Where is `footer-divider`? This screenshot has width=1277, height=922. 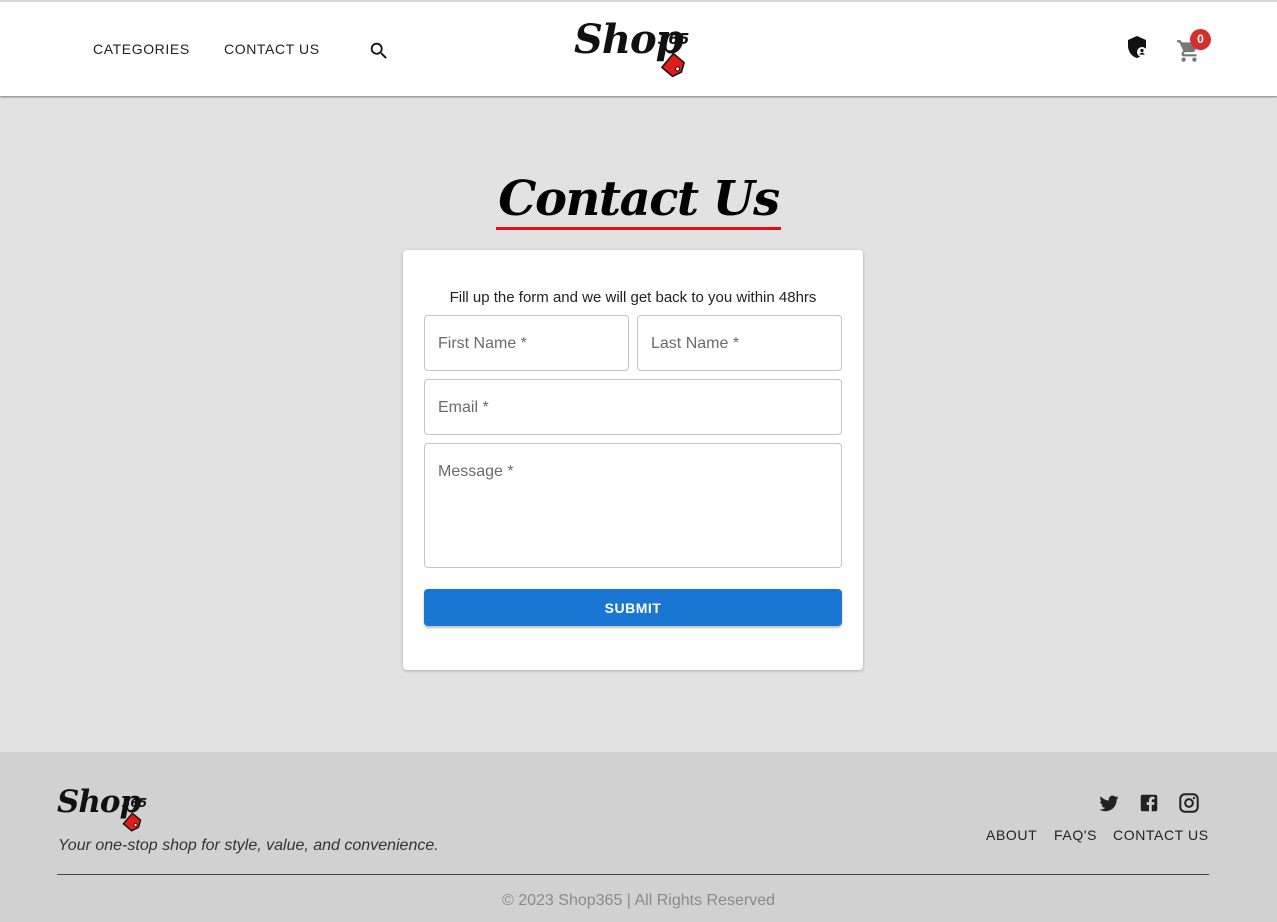 footer-divider is located at coordinates (633, 874).